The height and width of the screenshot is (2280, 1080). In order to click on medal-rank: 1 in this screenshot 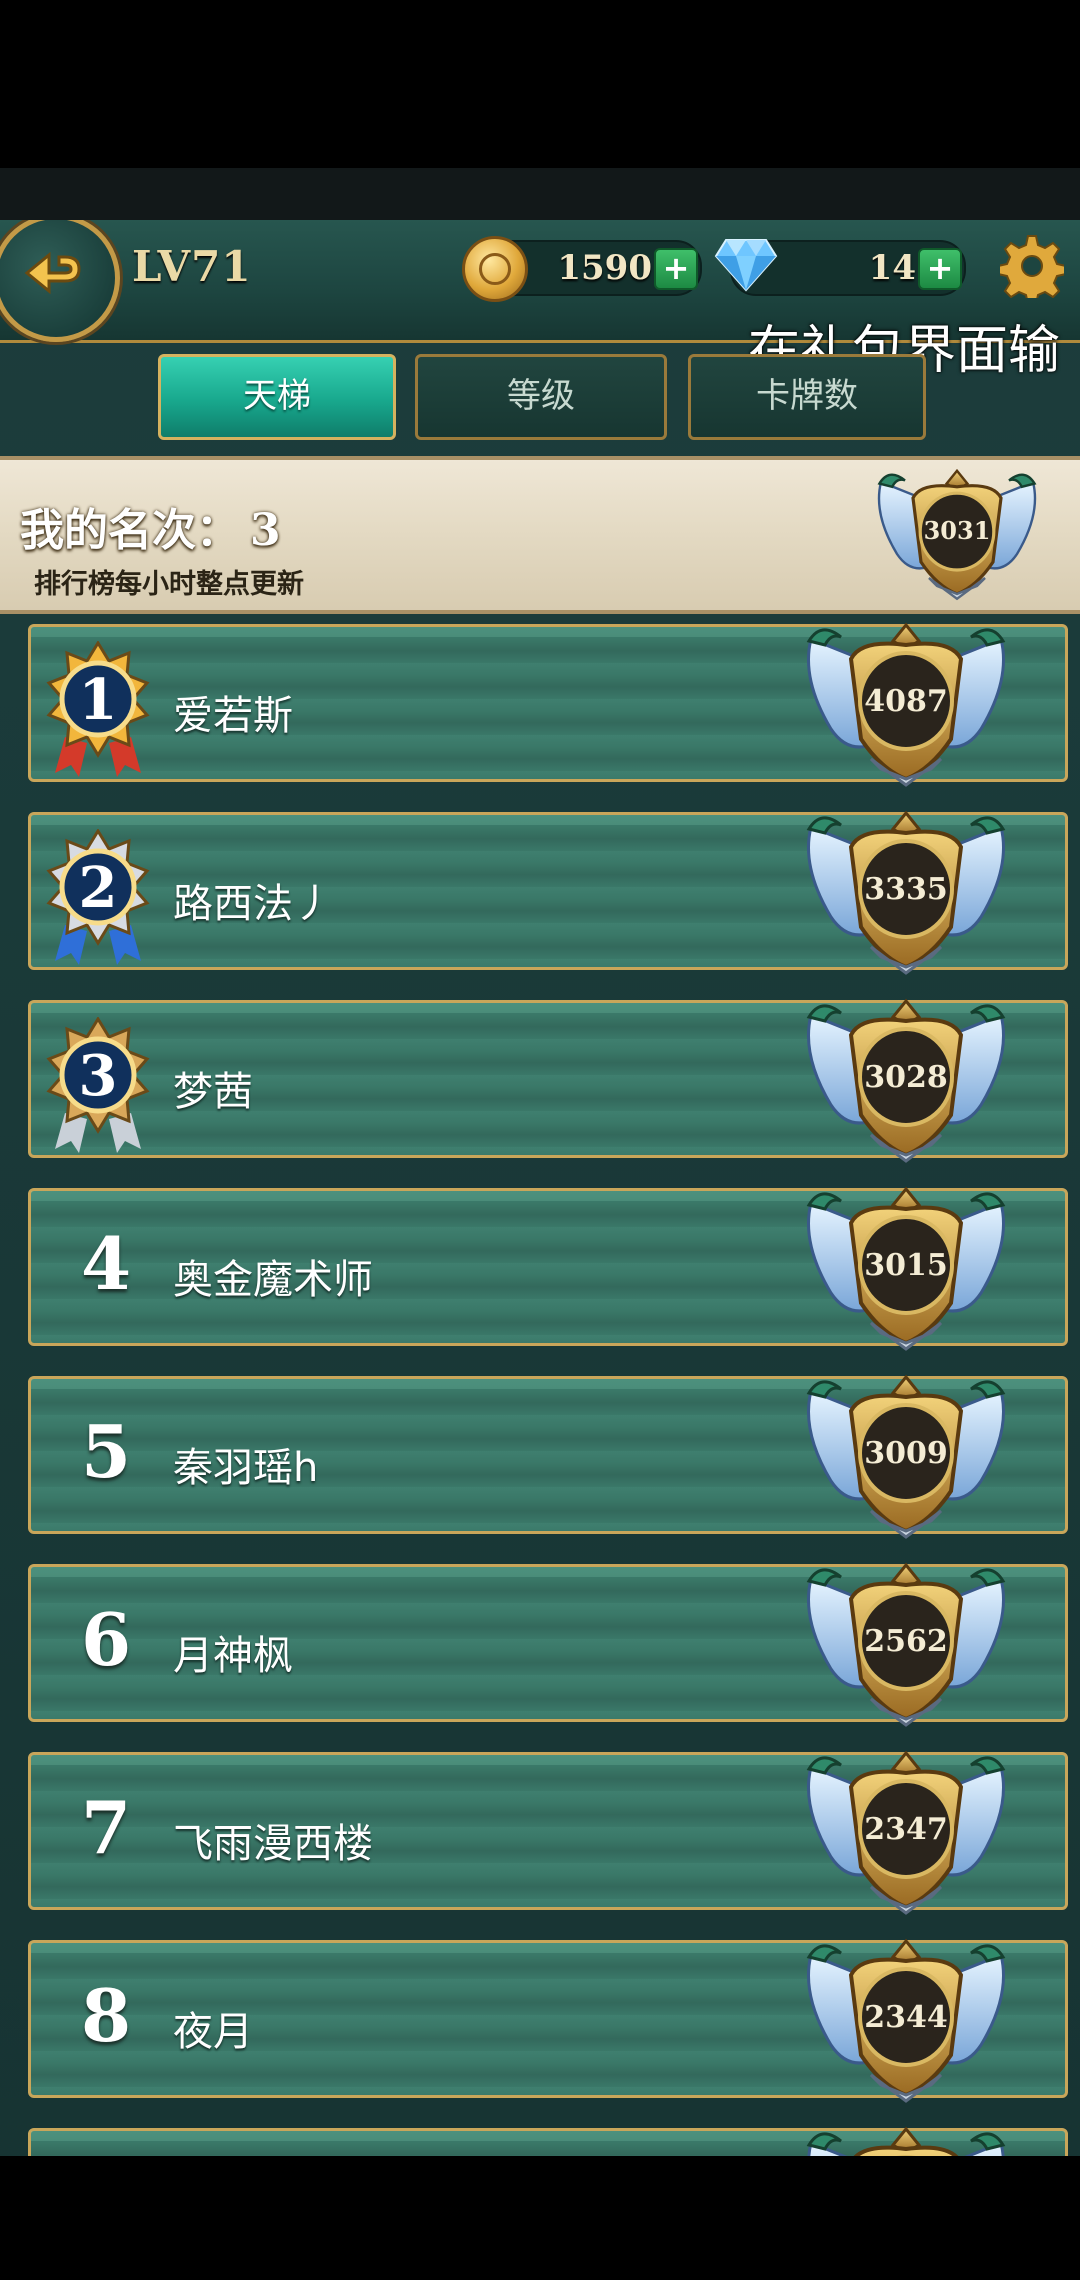, I will do `click(98, 700)`.